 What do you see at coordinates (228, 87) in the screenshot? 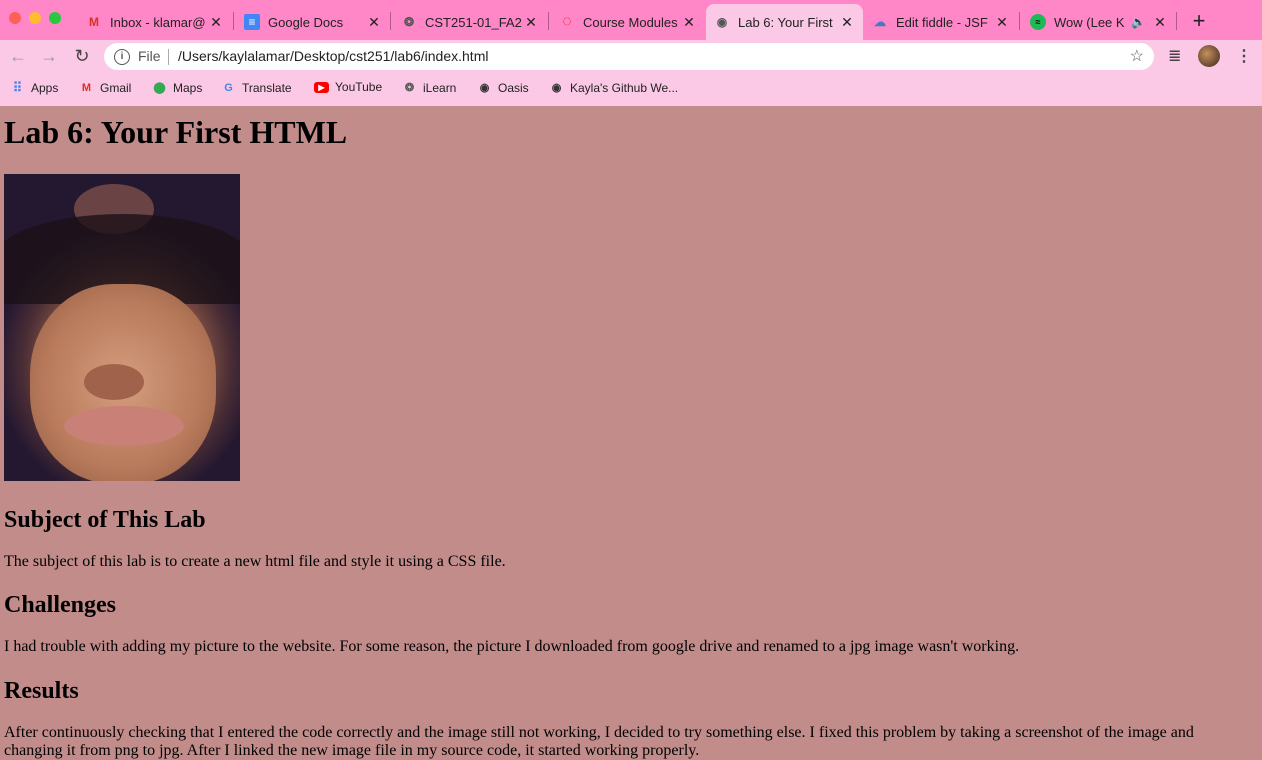
I see `translate-icon: G` at bounding box center [228, 87].